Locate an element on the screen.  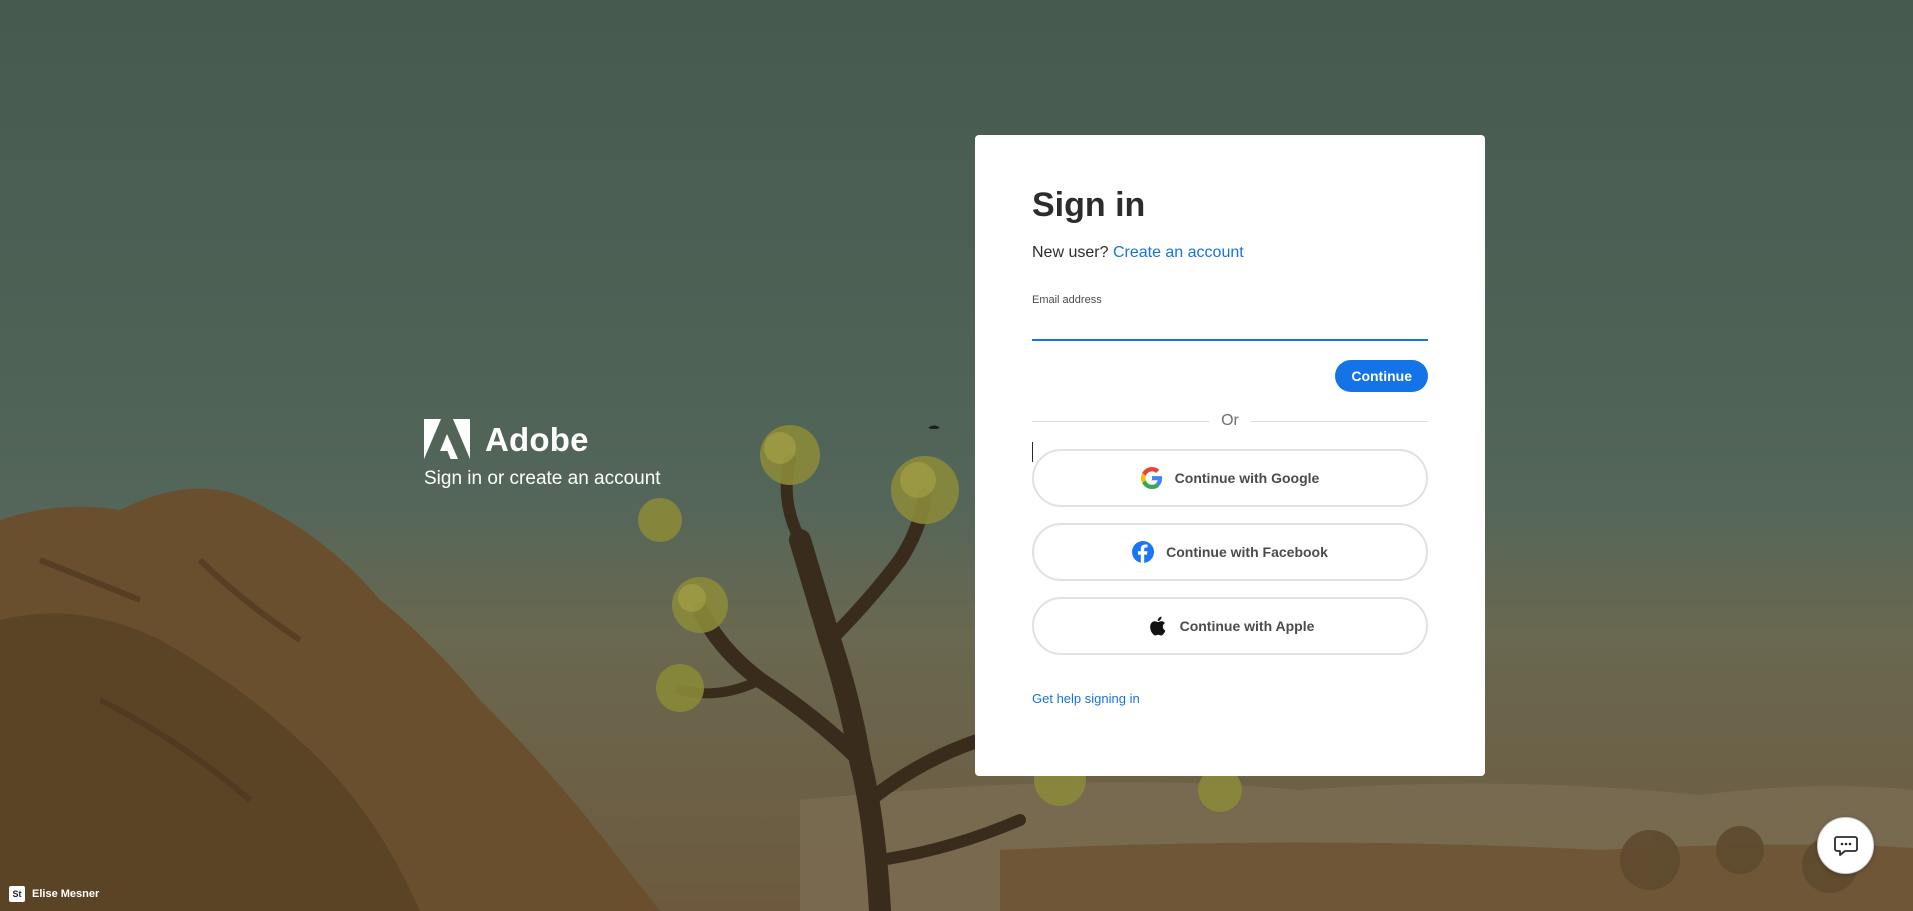
photo-credit-name: Elise Mesner is located at coordinates (66, 894).